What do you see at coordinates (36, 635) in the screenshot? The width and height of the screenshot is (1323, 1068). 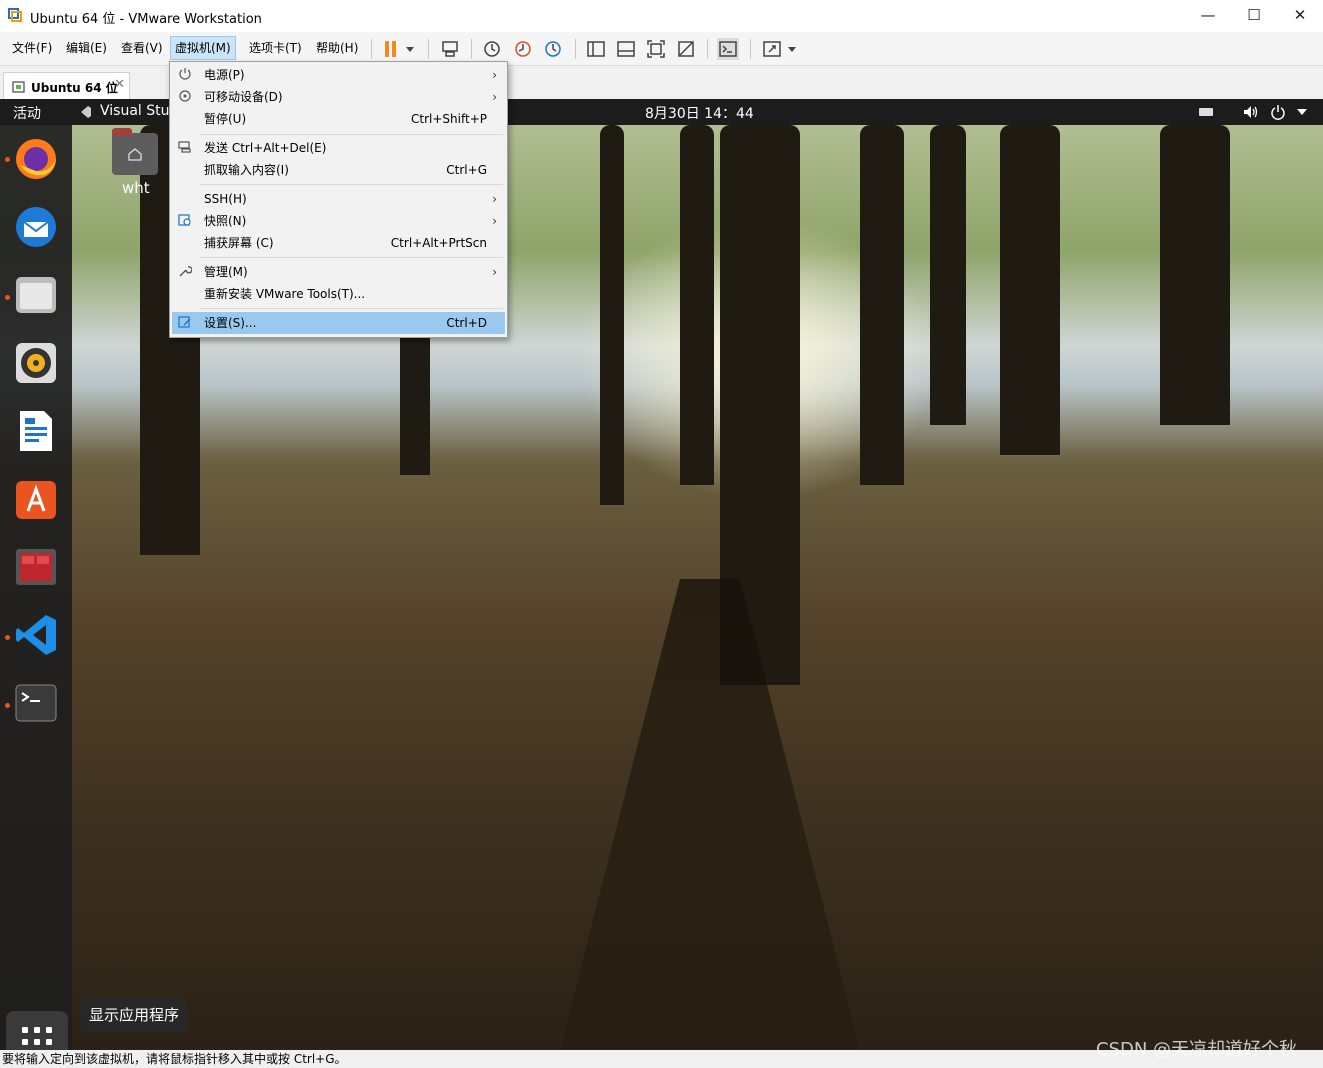 I see `vscode-icon` at bounding box center [36, 635].